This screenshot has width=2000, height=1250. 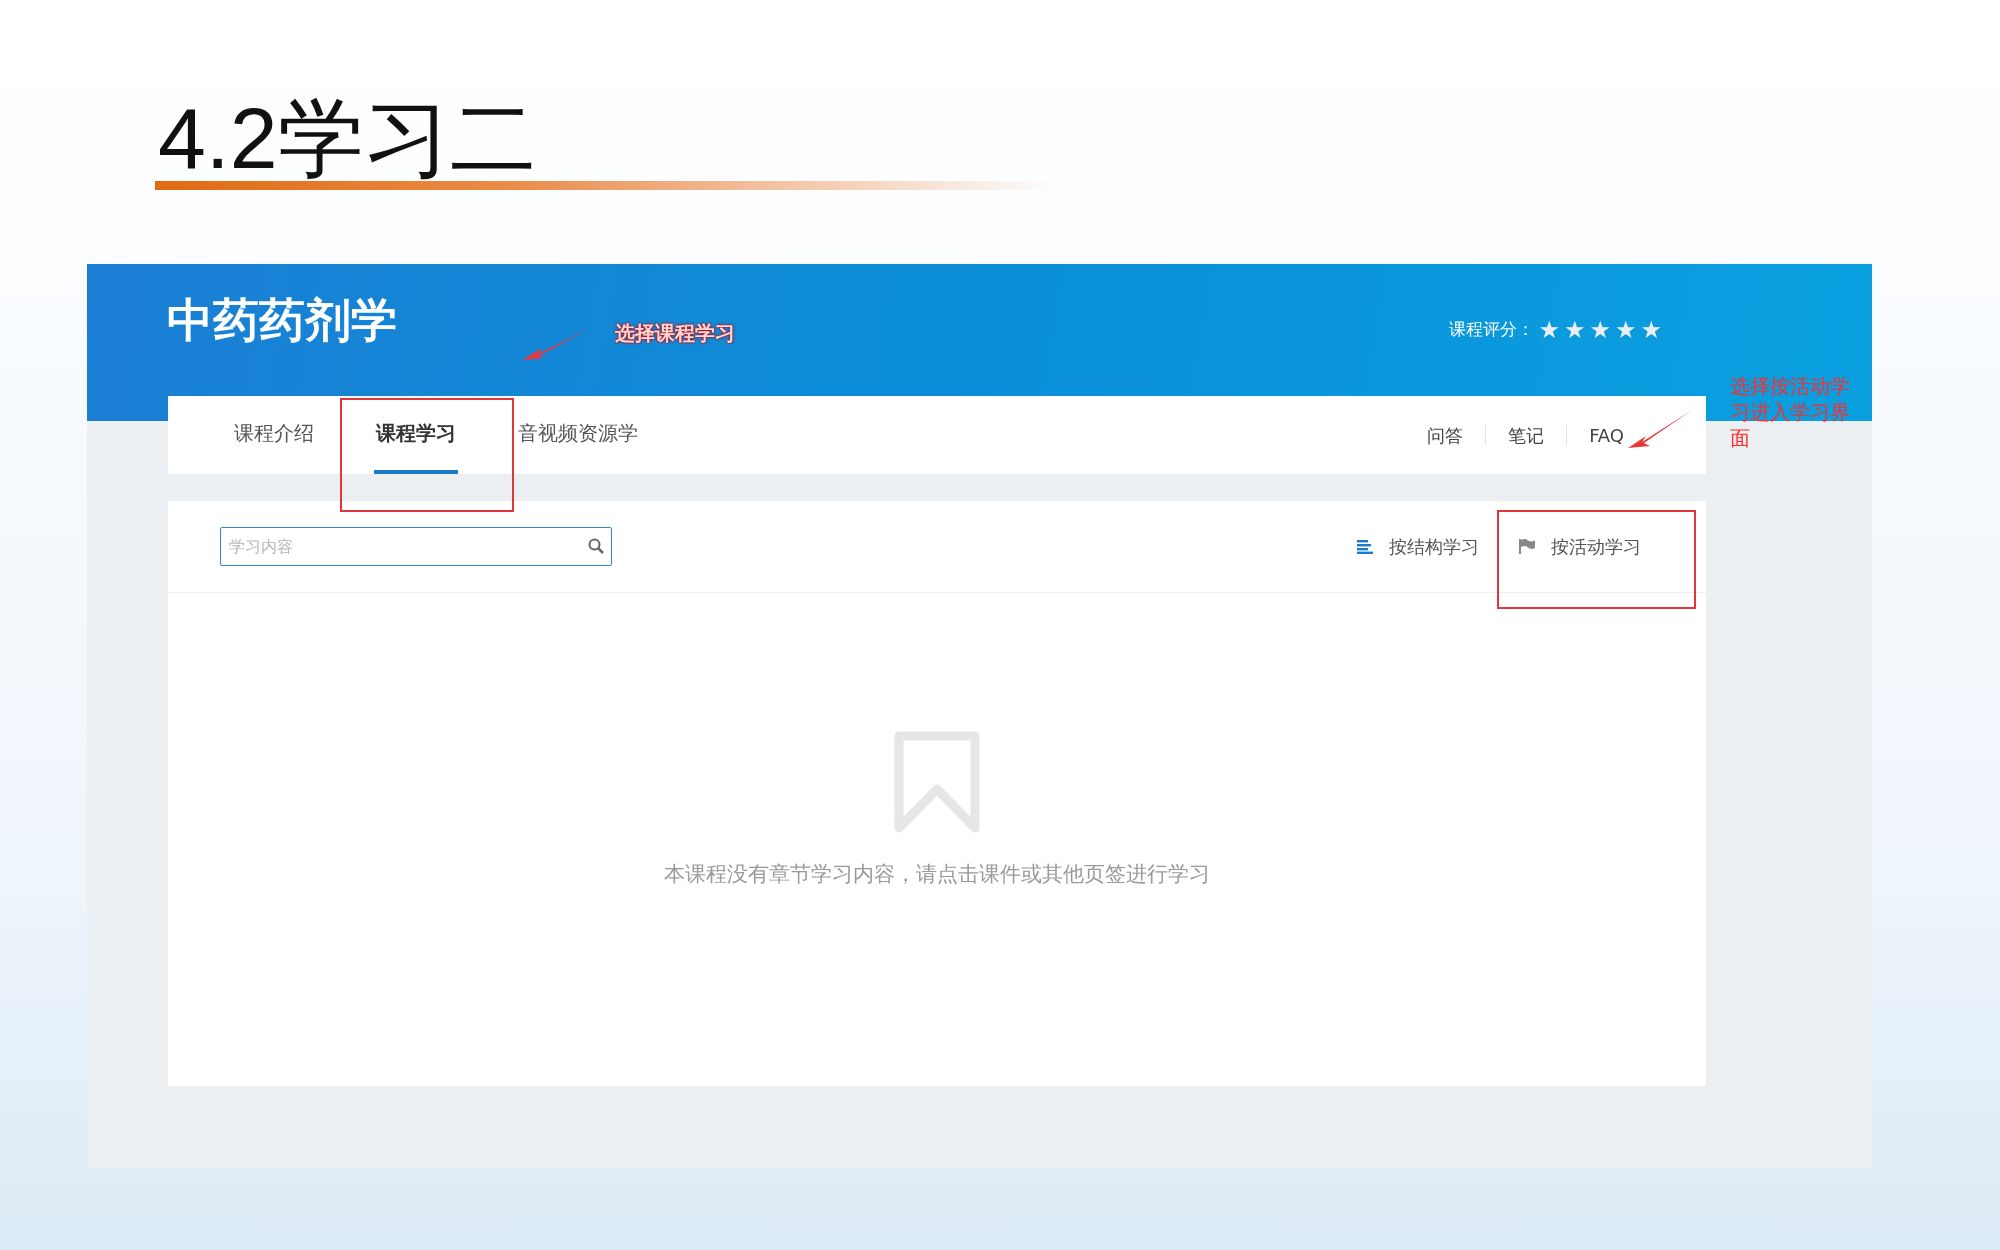 What do you see at coordinates (1445, 435) in the screenshot?
I see `nav-link: 问答` at bounding box center [1445, 435].